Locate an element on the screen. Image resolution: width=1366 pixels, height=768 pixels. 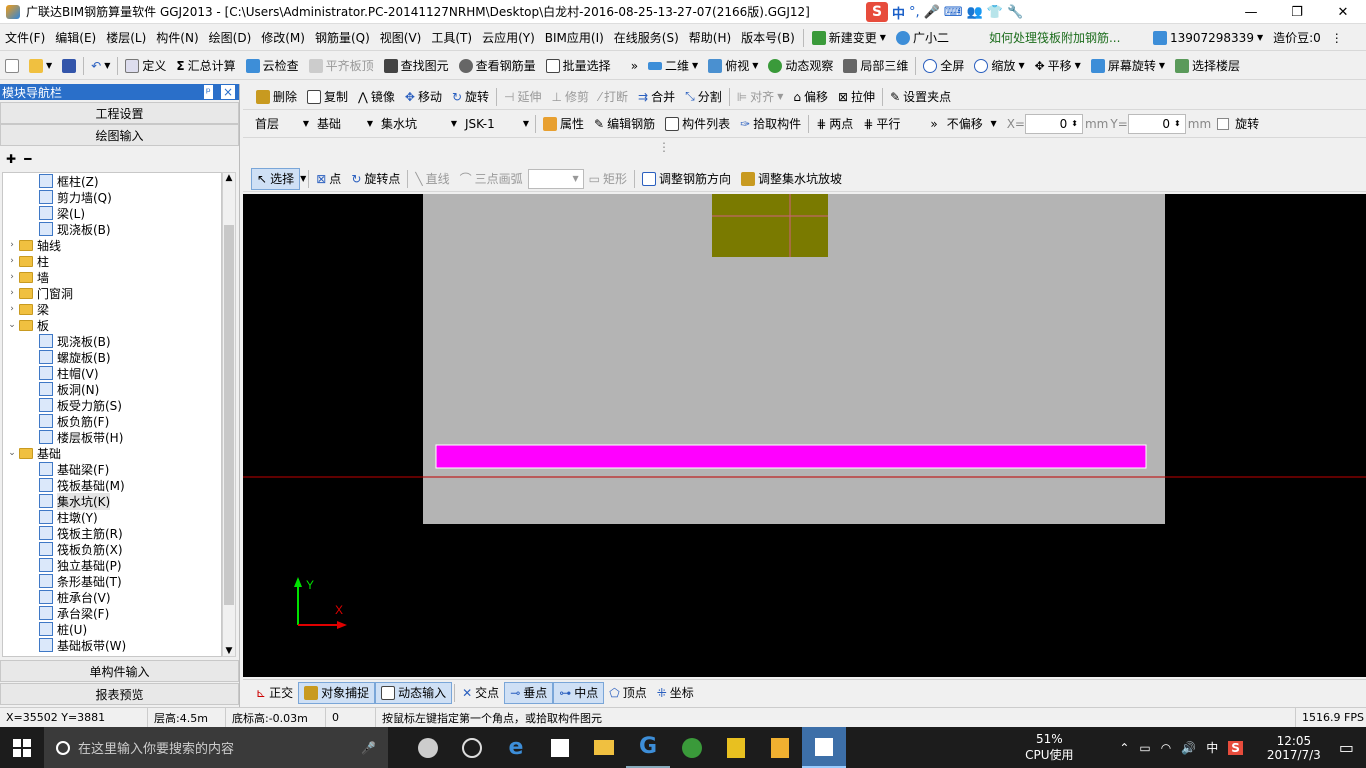
tree-folder: › 柱 is located at coordinates (112, 261).